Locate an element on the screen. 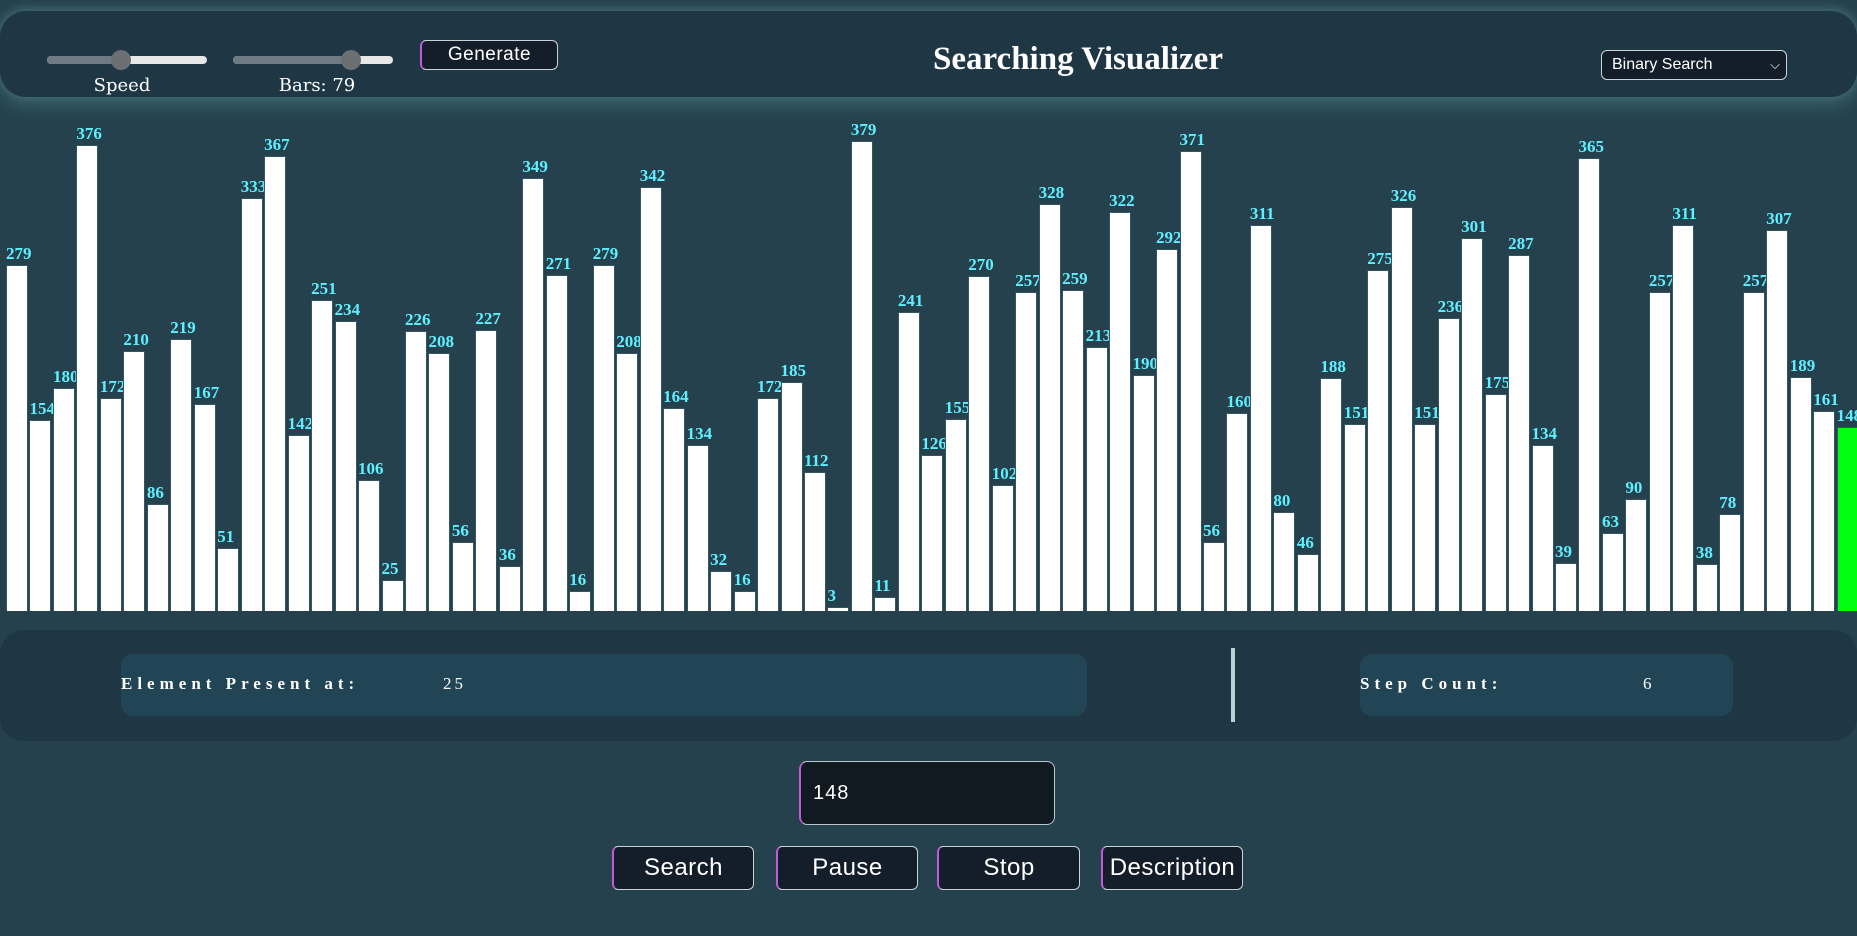 This screenshot has height=936, width=1857. bar-value-label: 275 is located at coordinates (1380, 258).